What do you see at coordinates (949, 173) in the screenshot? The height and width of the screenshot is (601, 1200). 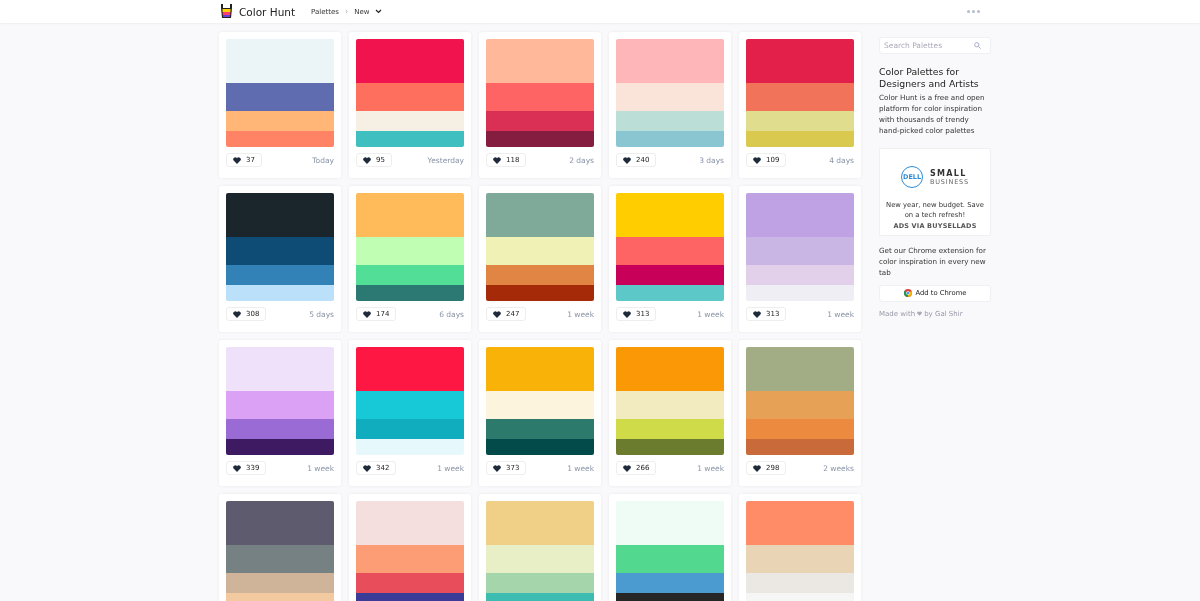 I see `ad-brand: SMALL` at bounding box center [949, 173].